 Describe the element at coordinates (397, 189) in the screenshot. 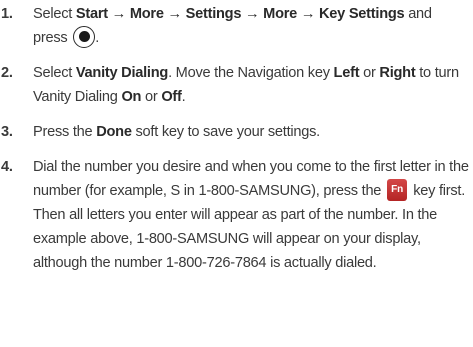

I see `fn-key-icon: Fn` at that location.